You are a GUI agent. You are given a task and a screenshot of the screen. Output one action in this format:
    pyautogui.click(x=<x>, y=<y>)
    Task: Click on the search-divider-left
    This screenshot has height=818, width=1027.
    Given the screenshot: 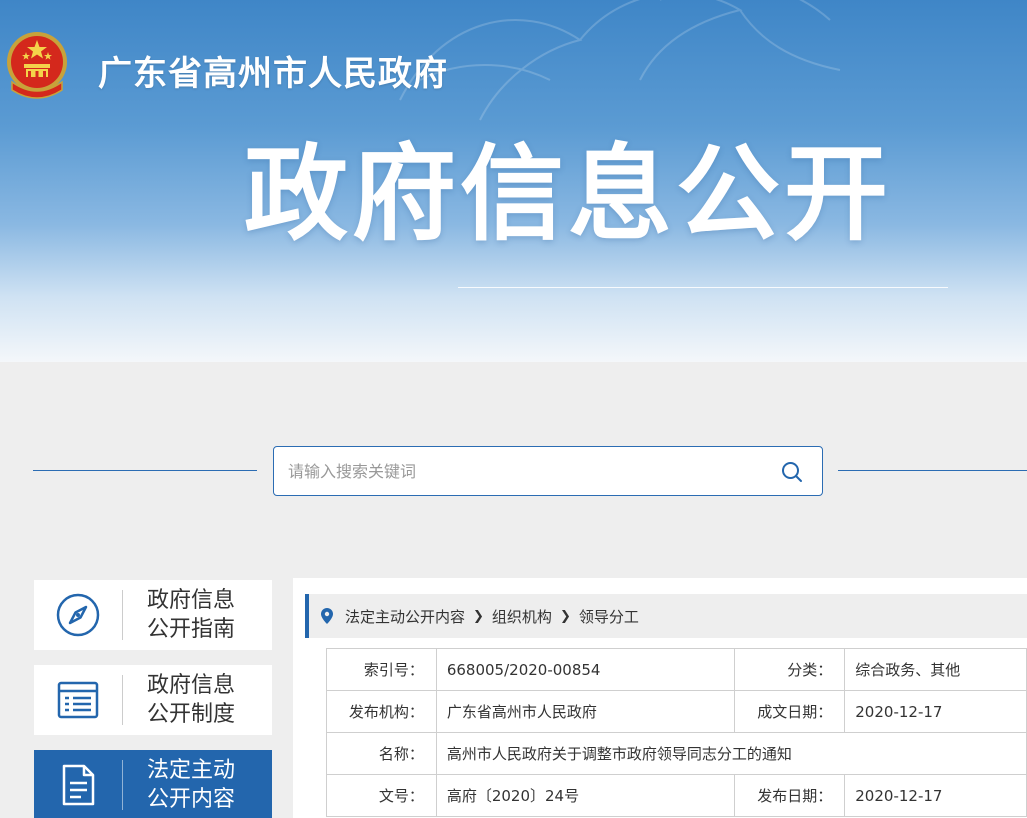 What is the action you would take?
    pyautogui.click(x=145, y=470)
    